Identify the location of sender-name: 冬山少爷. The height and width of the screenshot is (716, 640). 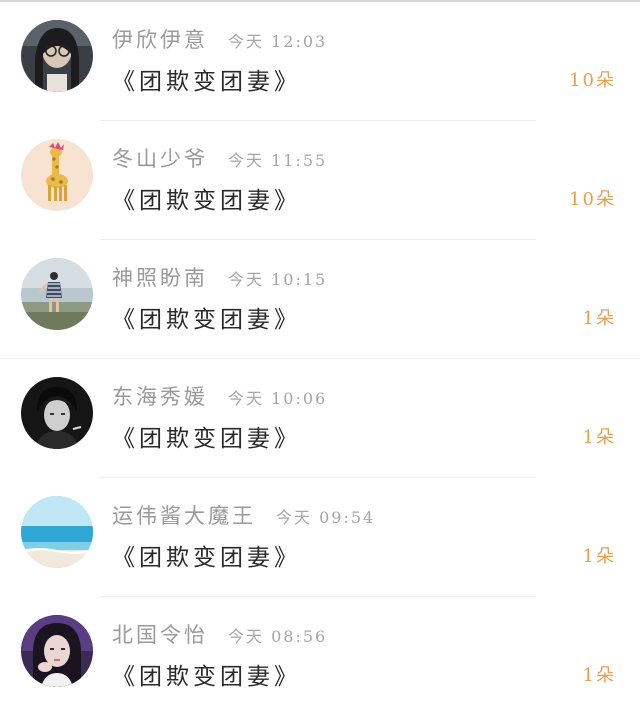
(160, 158).